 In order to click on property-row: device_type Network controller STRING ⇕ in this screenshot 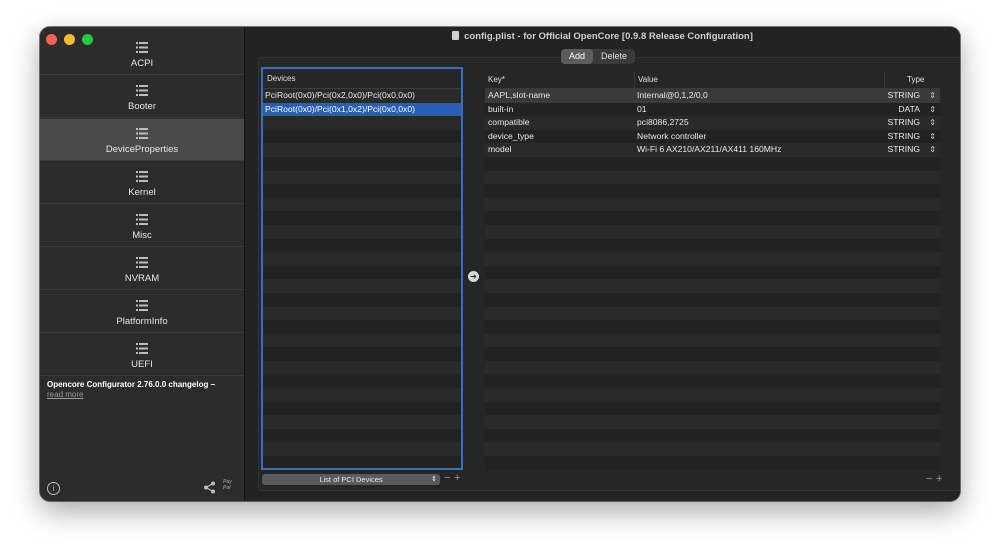, I will do `click(712, 136)`.